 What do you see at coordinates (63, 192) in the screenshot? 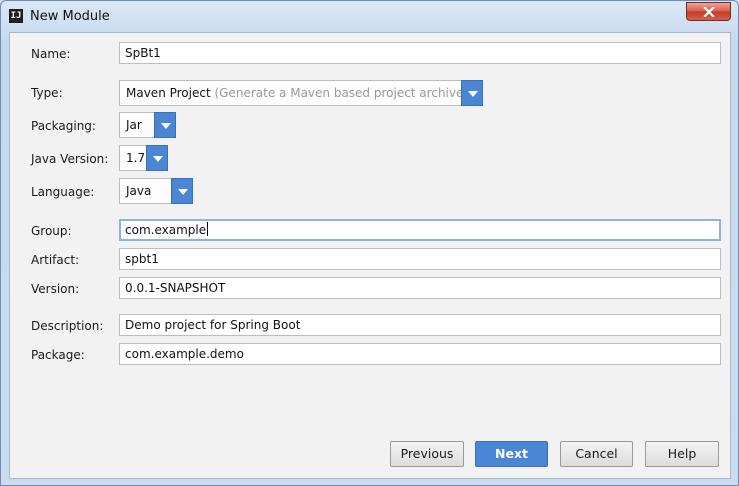
I see `language-label: Language:` at bounding box center [63, 192].